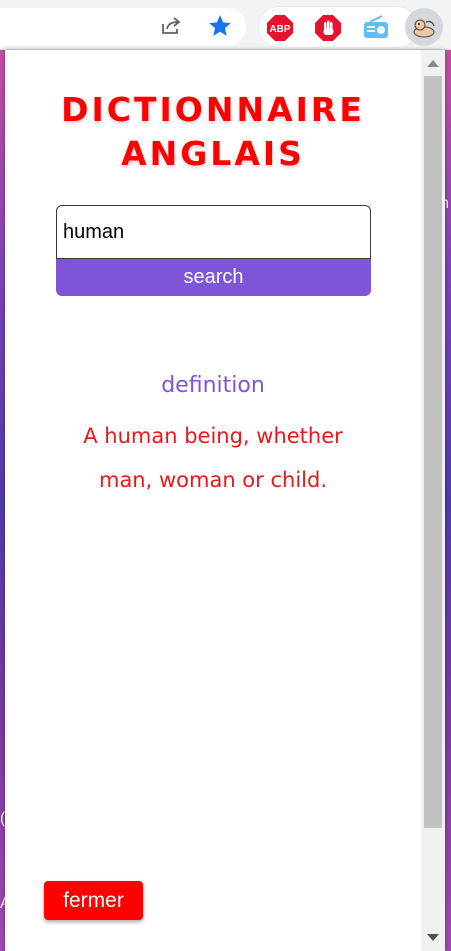  I want to click on title-line-2: ANGLAIS, so click(213, 153).